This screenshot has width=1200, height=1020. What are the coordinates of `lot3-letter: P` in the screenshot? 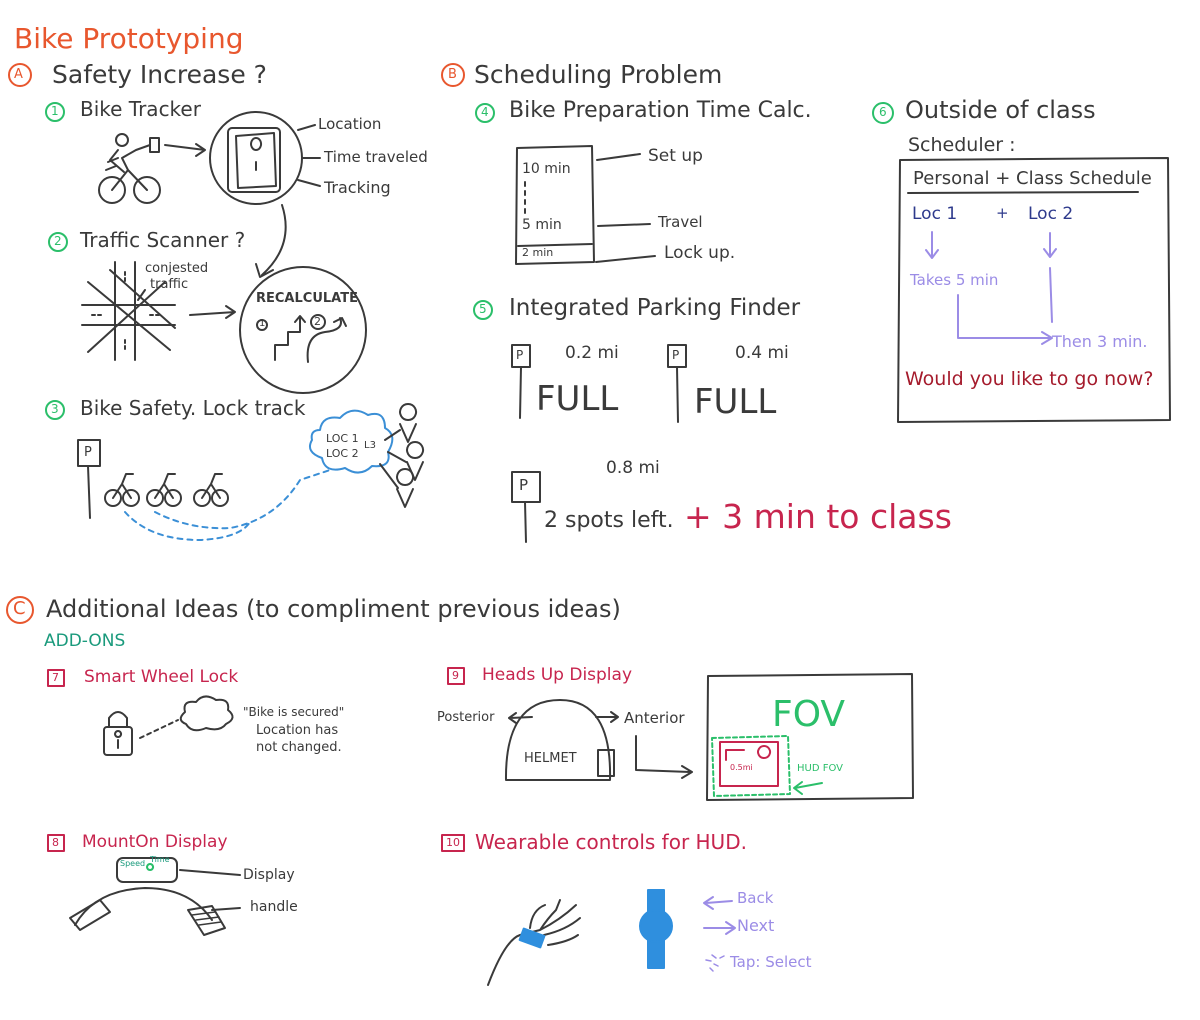 It's located at (524, 485).